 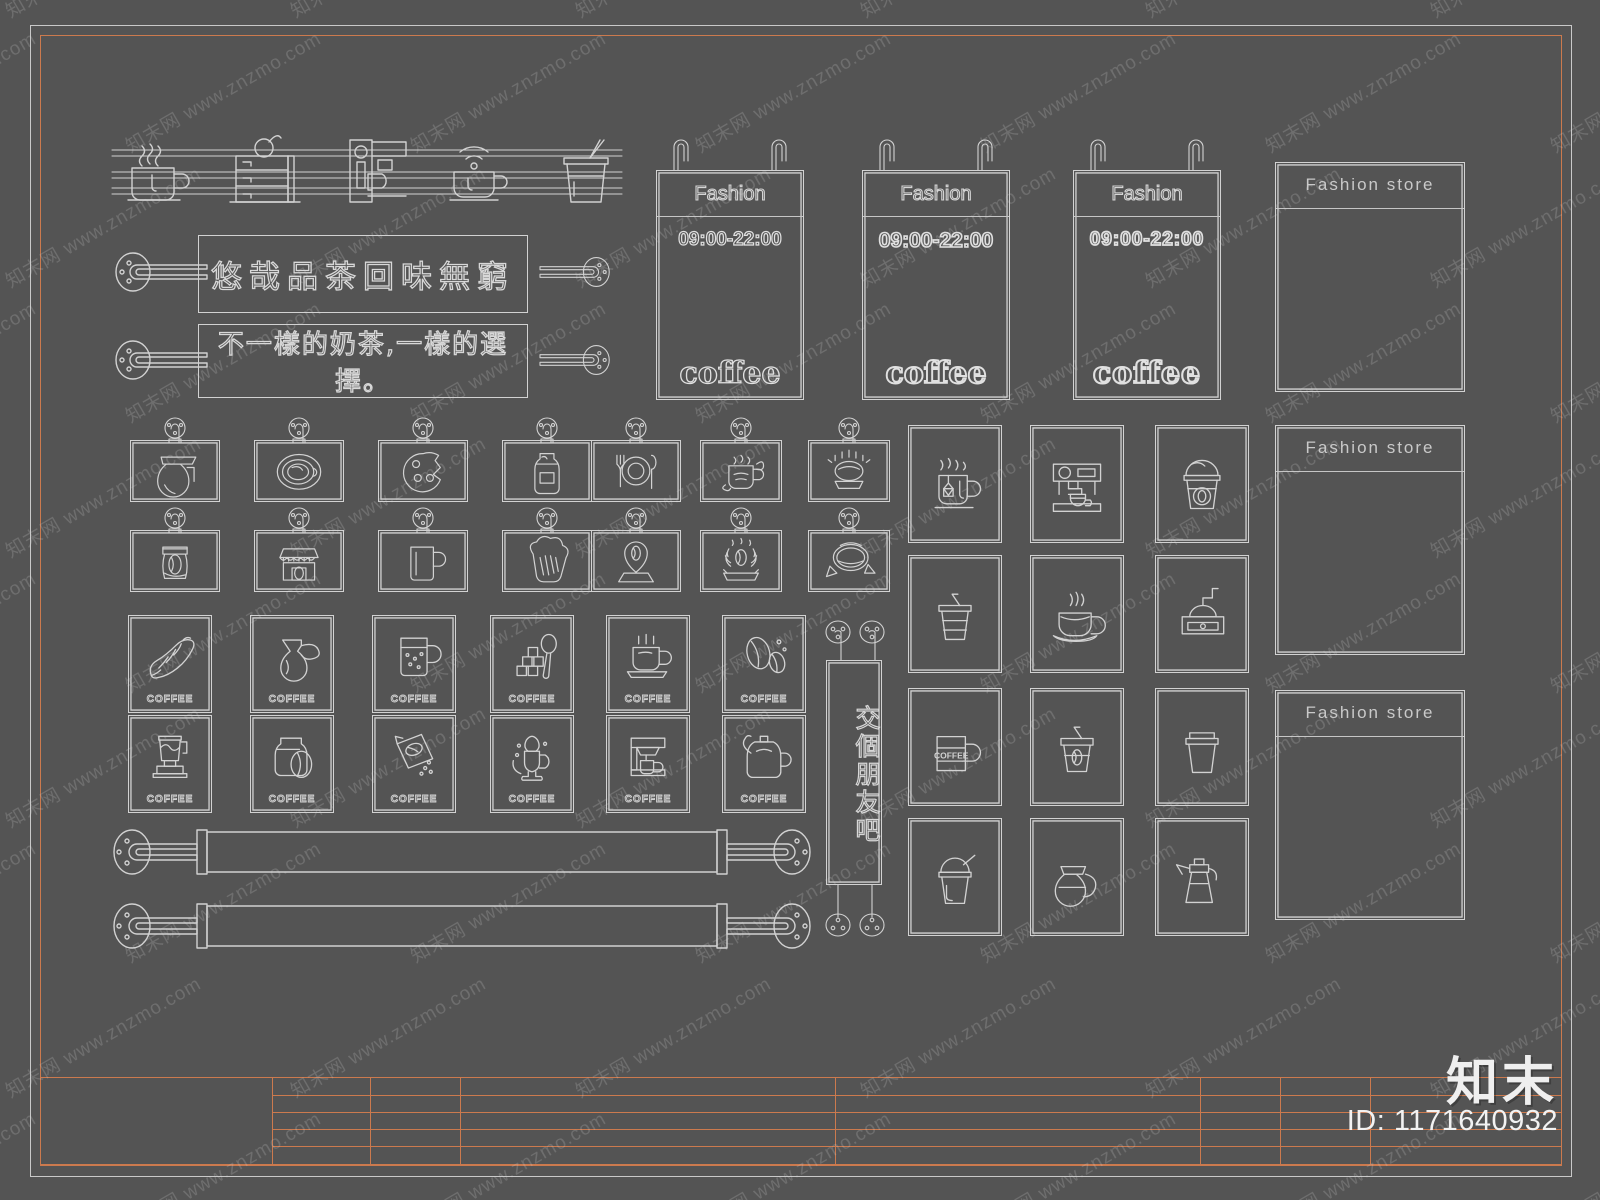 What do you see at coordinates (855, 910) in the screenshot?
I see `vertical-sign-hangers-bottom` at bounding box center [855, 910].